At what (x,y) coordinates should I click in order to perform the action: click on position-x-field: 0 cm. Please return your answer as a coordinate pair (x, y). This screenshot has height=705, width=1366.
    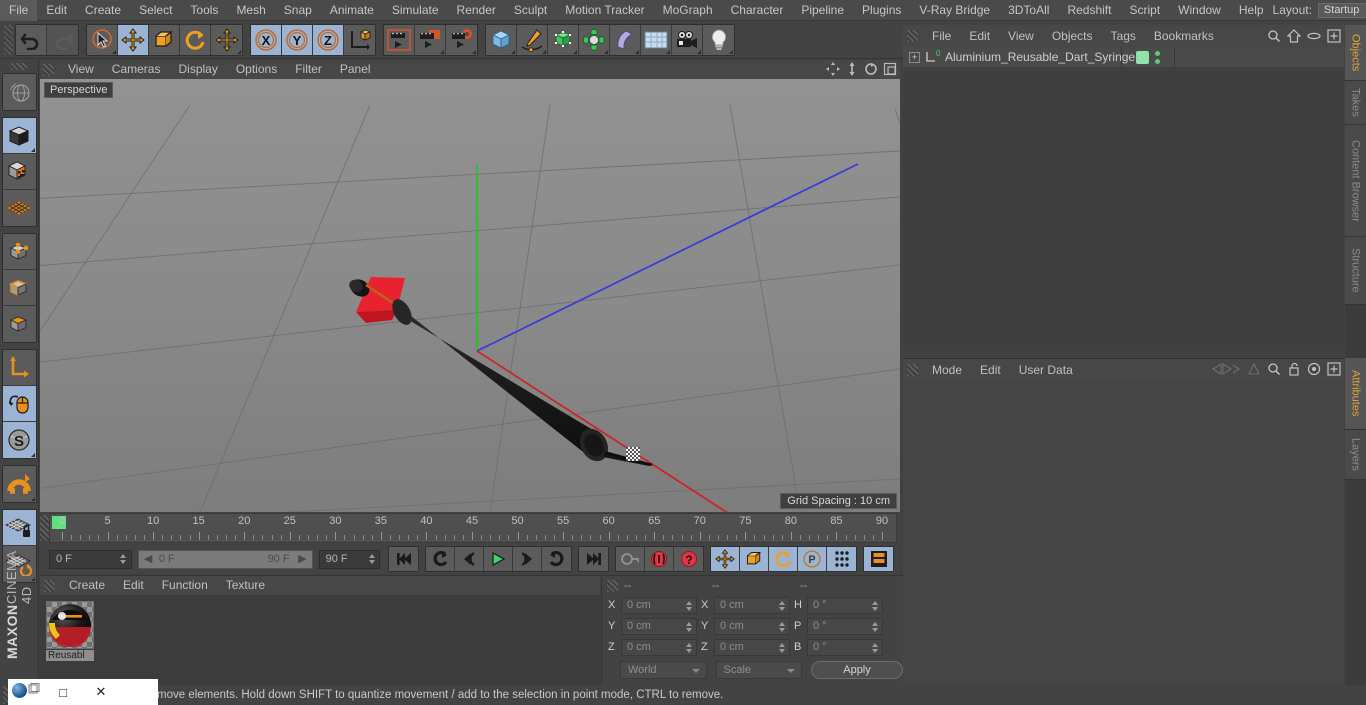
    Looking at the image, I should click on (659, 605).